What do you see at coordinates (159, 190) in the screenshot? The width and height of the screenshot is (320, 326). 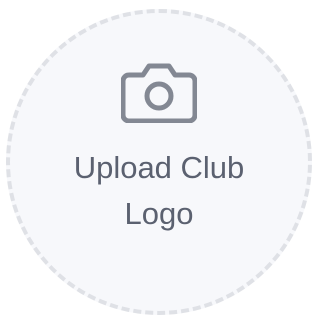 I see `upload-label: Upload Club Logo` at bounding box center [159, 190].